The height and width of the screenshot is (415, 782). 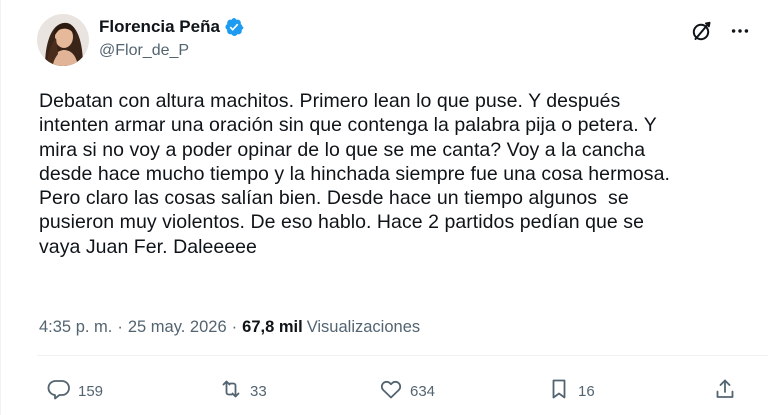 What do you see at coordinates (63, 40) in the screenshot?
I see `avatar` at bounding box center [63, 40].